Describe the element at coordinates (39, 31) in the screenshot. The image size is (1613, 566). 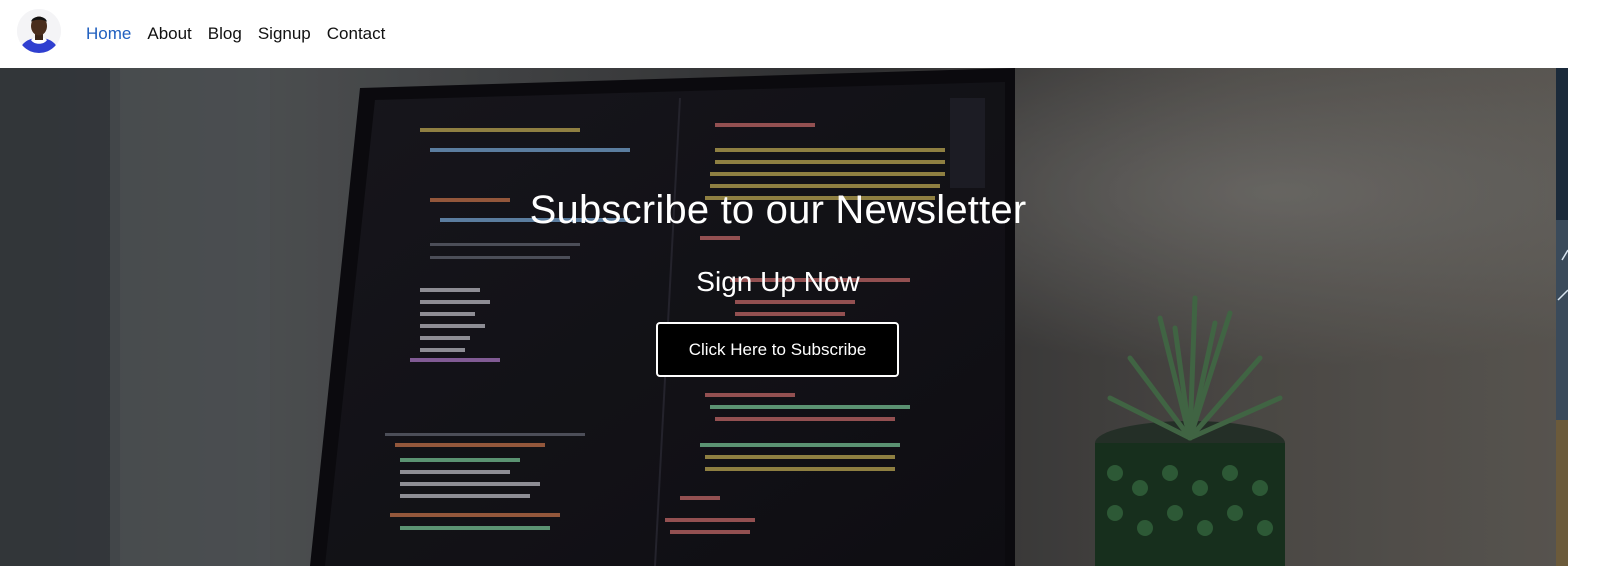
I see `avatar-logo-icon` at that location.